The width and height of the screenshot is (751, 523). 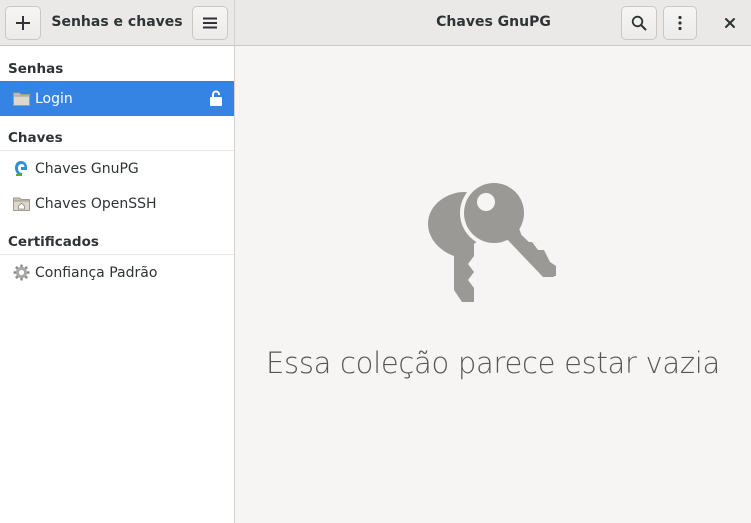 I want to click on hamburger-menu-icon, so click(x=210, y=23).